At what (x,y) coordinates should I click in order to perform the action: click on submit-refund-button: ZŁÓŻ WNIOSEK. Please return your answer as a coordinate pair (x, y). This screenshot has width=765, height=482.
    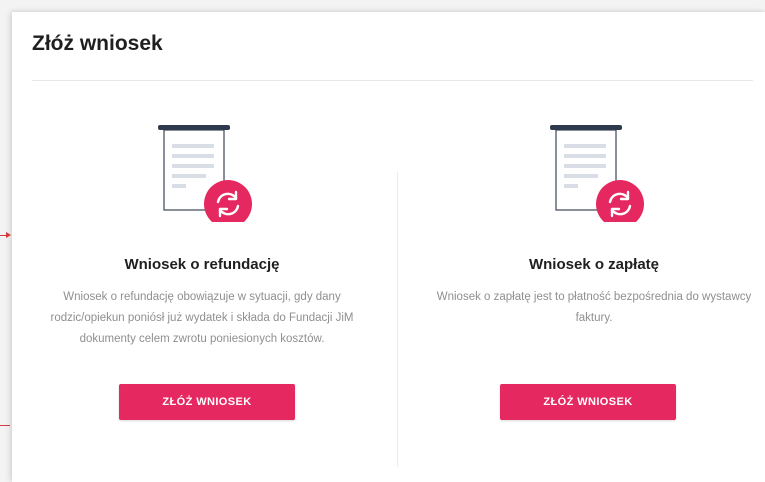
    Looking at the image, I should click on (207, 402).